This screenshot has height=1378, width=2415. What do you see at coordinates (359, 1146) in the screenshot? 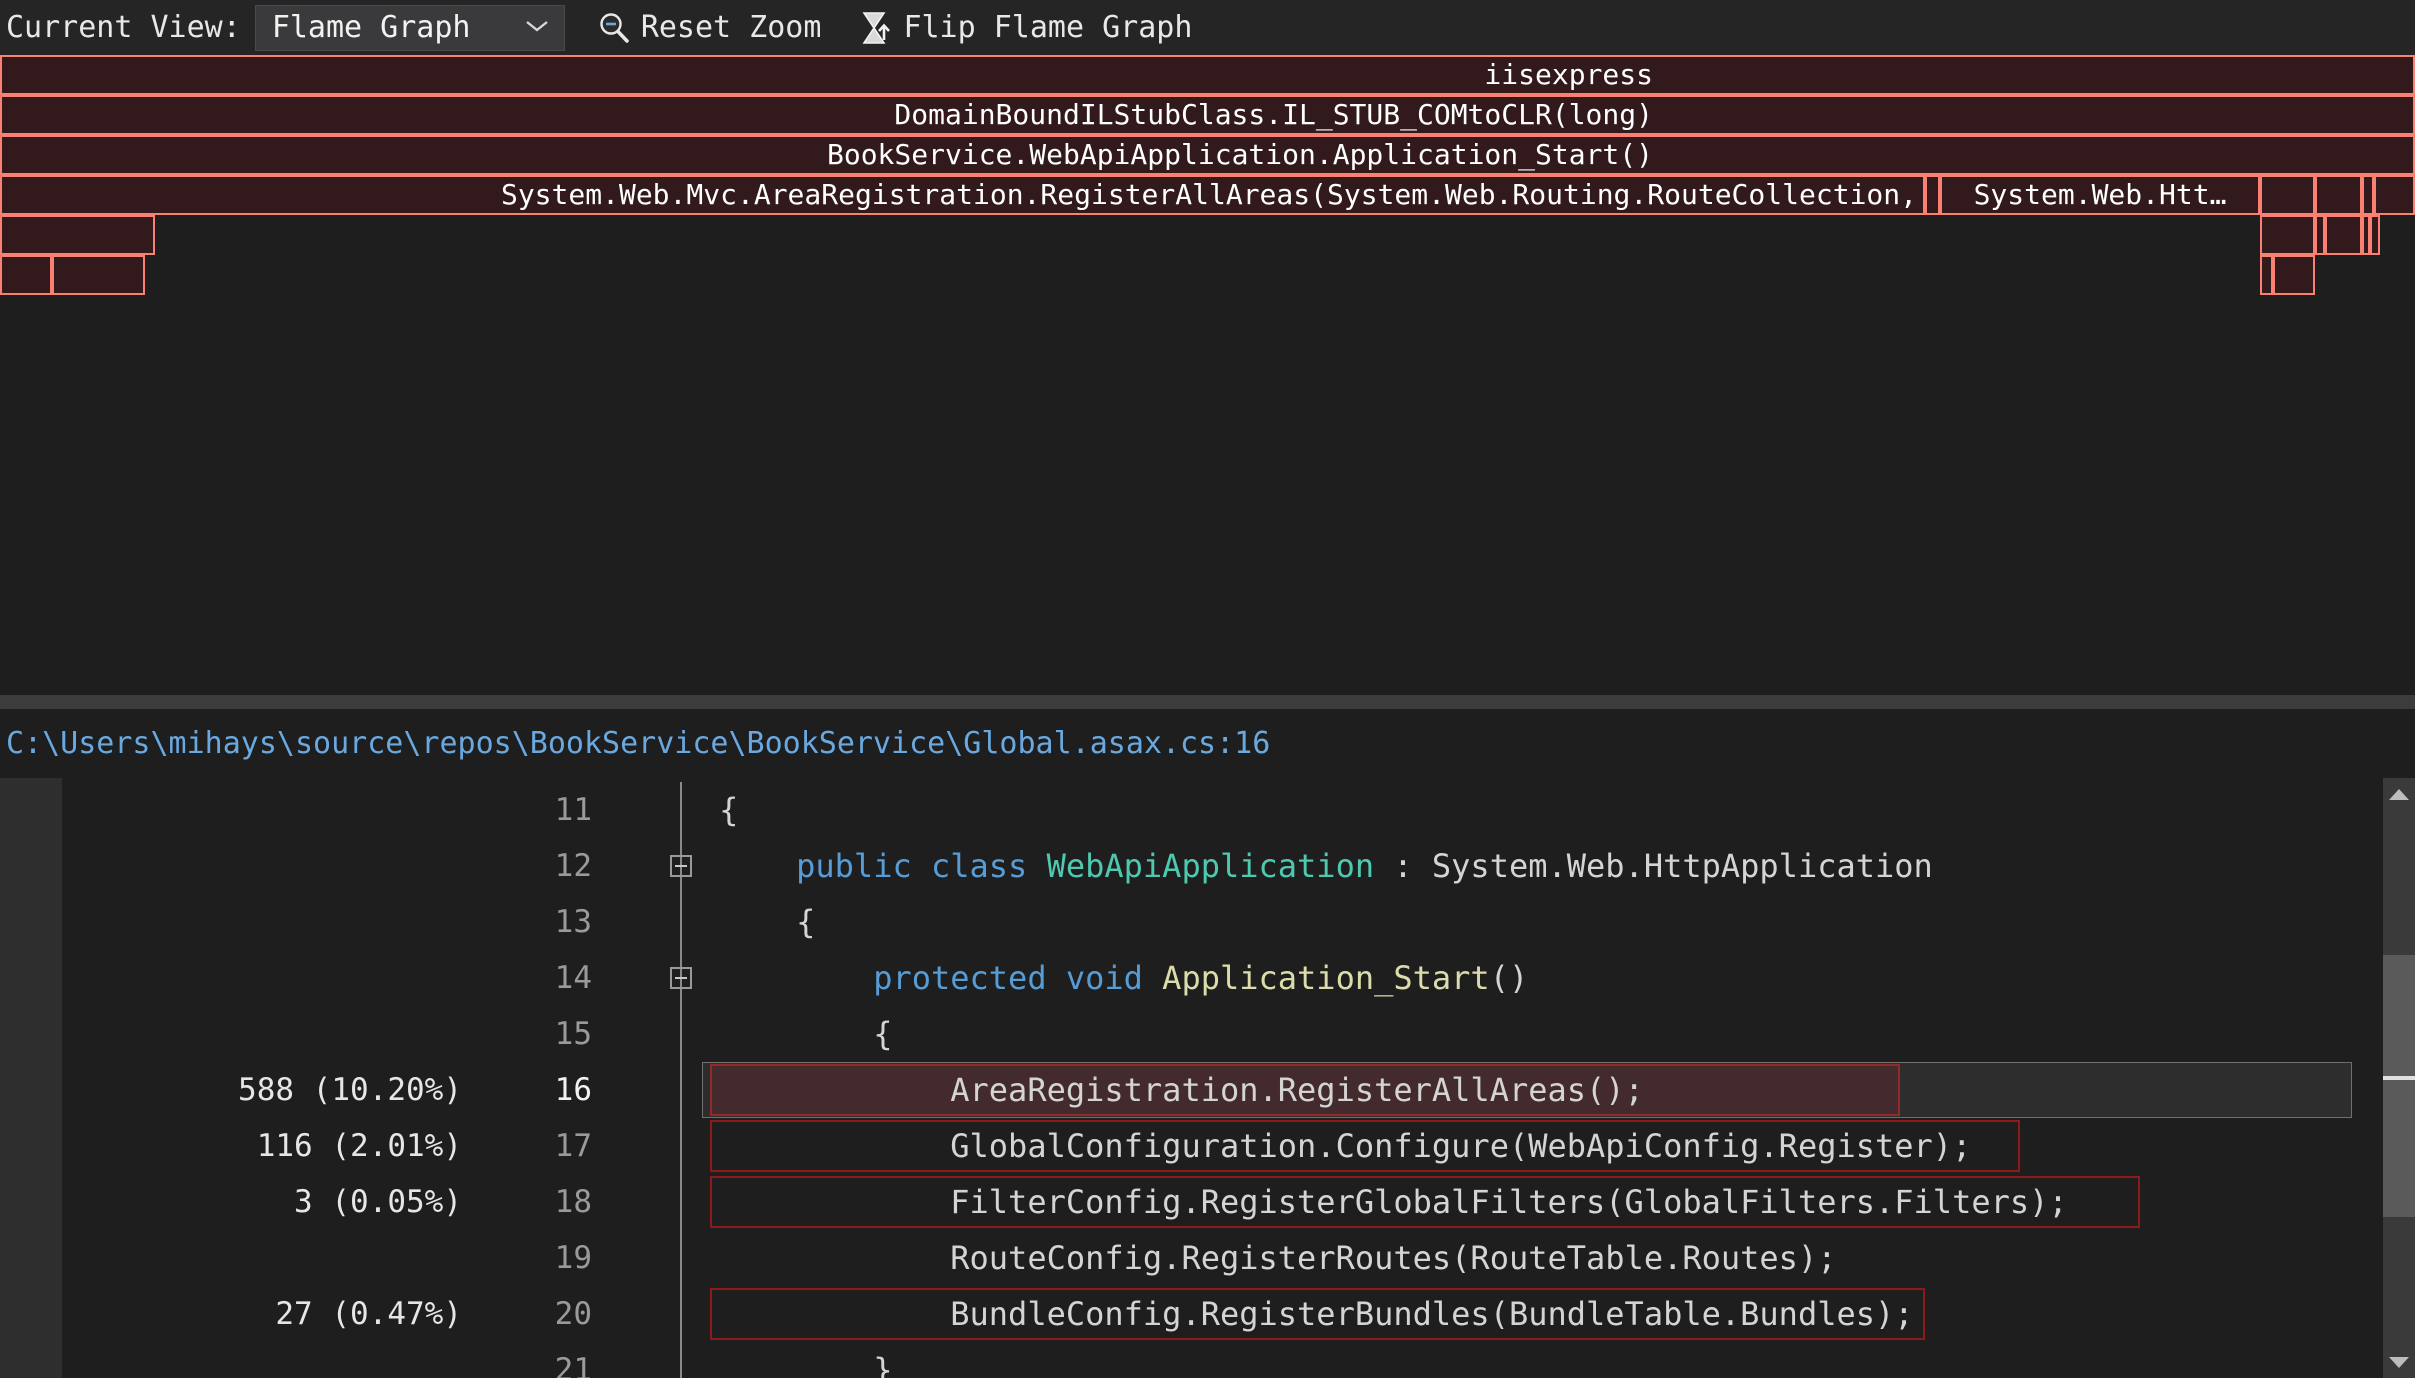
I see `line-sample-count: 116 (2.01%)` at bounding box center [359, 1146].